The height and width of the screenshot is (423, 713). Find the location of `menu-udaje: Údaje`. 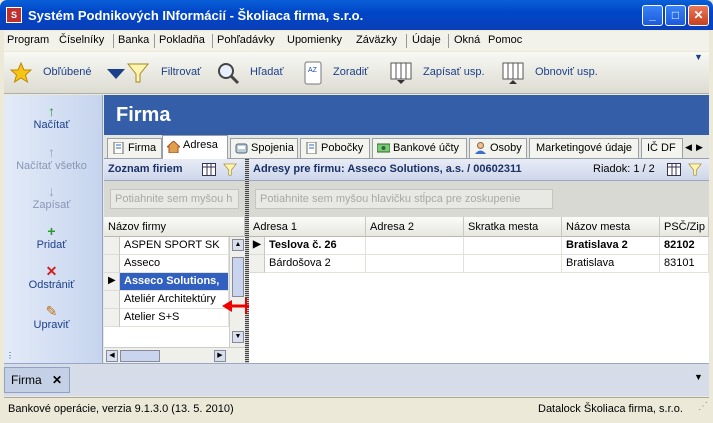

menu-udaje: Údaje is located at coordinates (426, 40).